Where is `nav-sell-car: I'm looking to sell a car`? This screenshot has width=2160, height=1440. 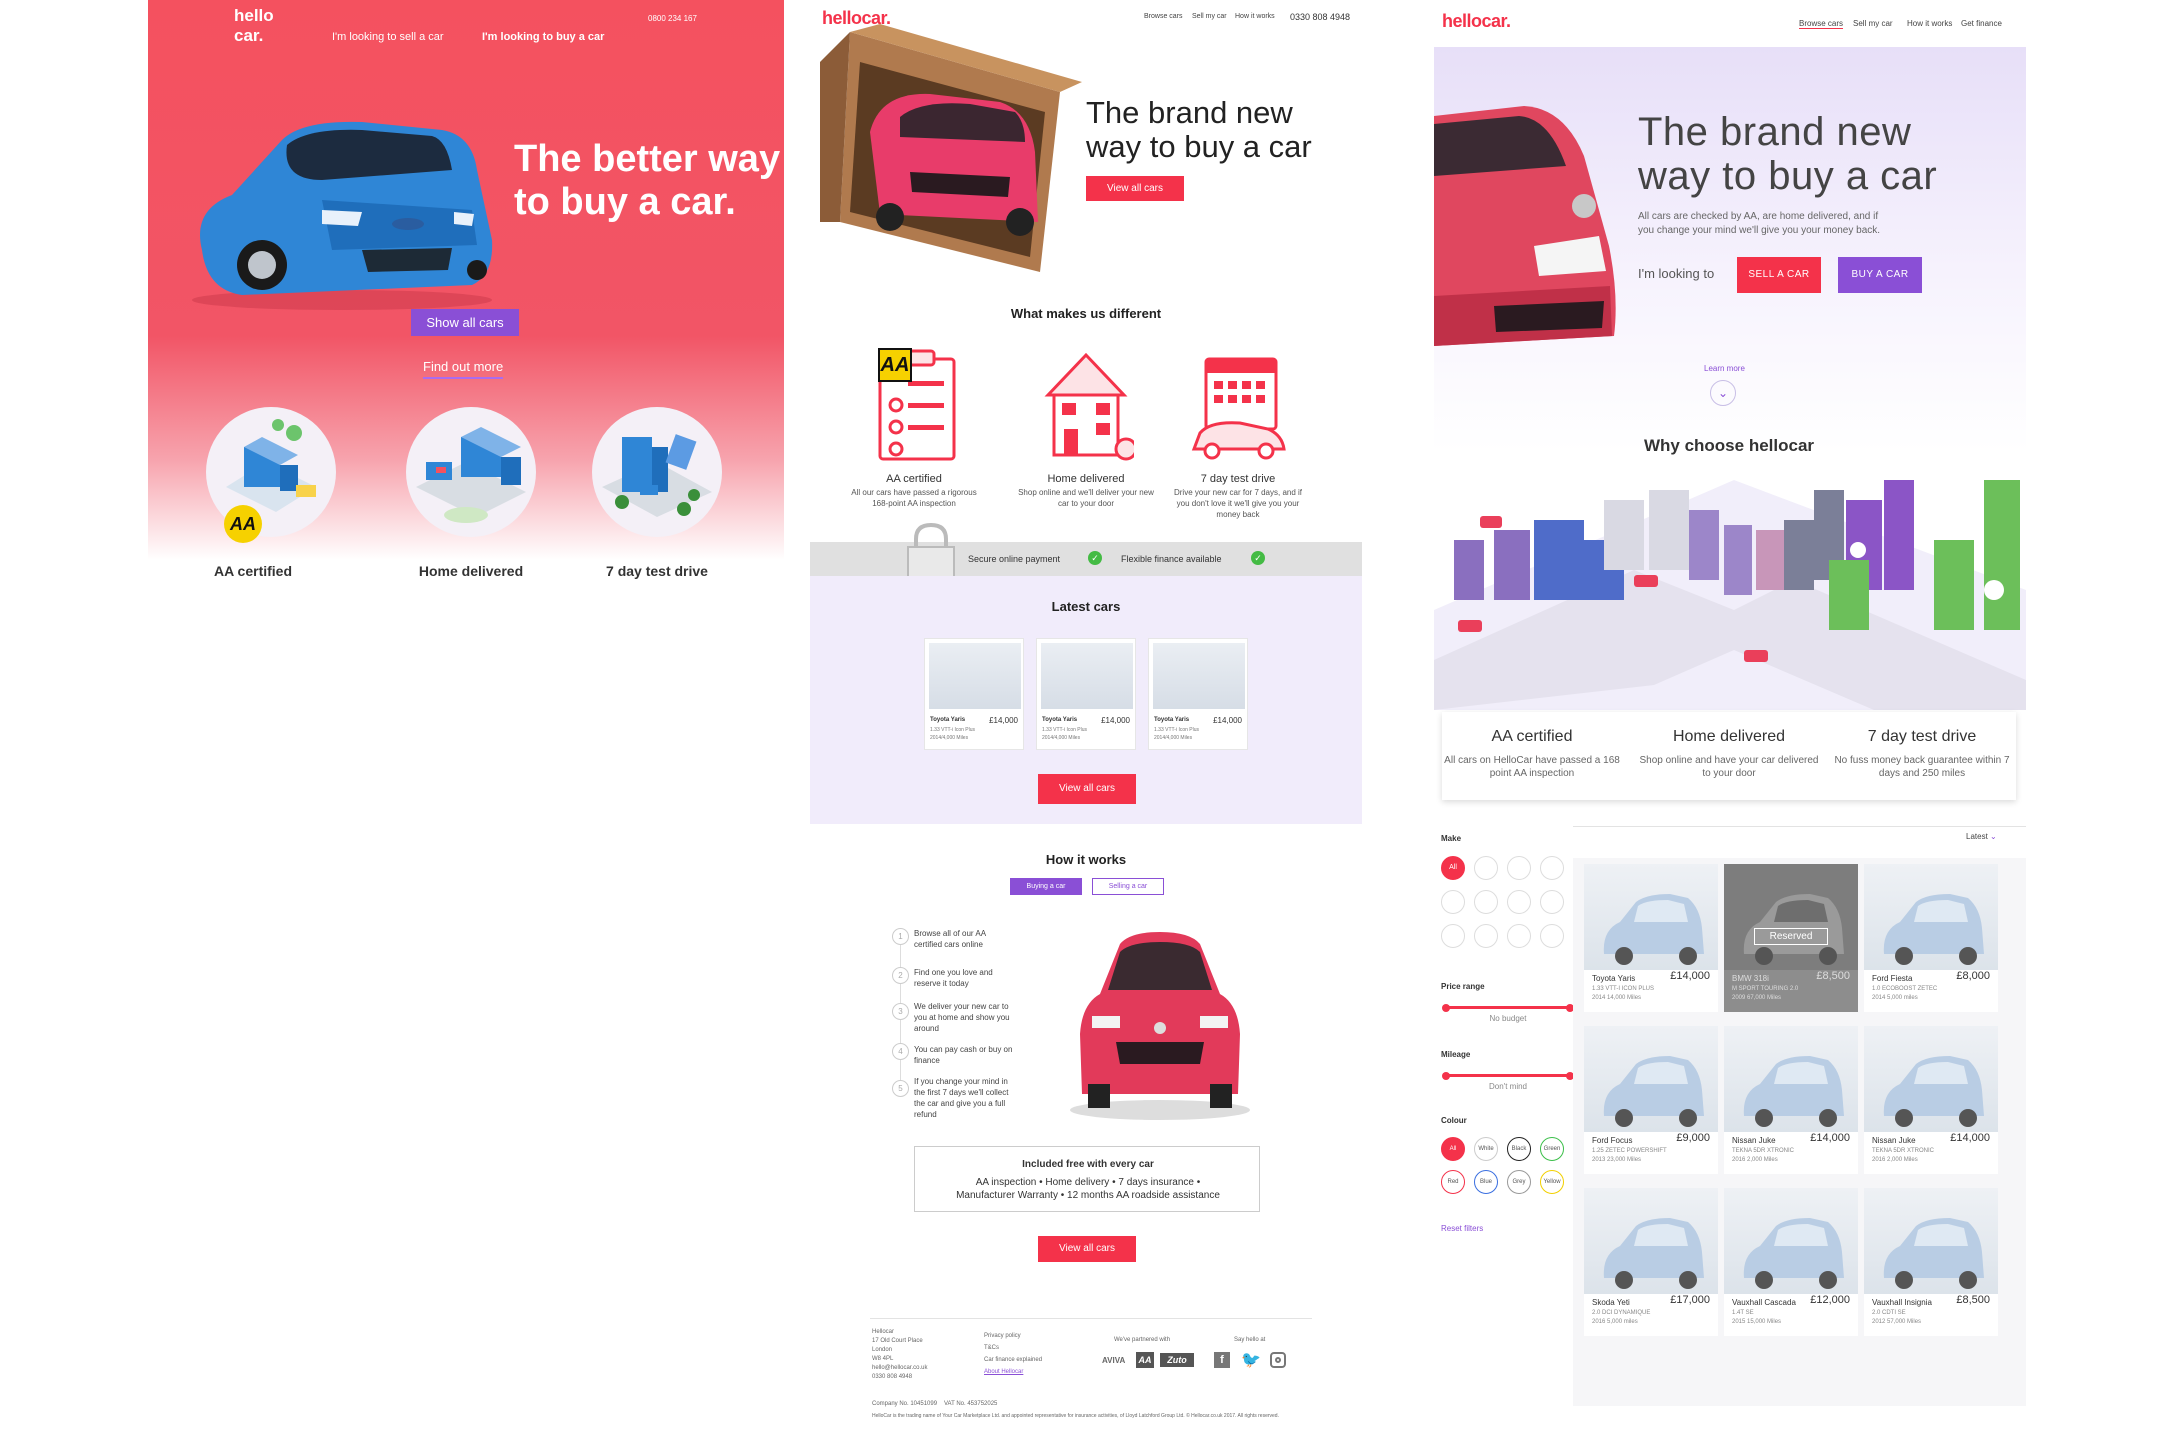
nav-sell-car: I'm looking to sell a car is located at coordinates (388, 37).